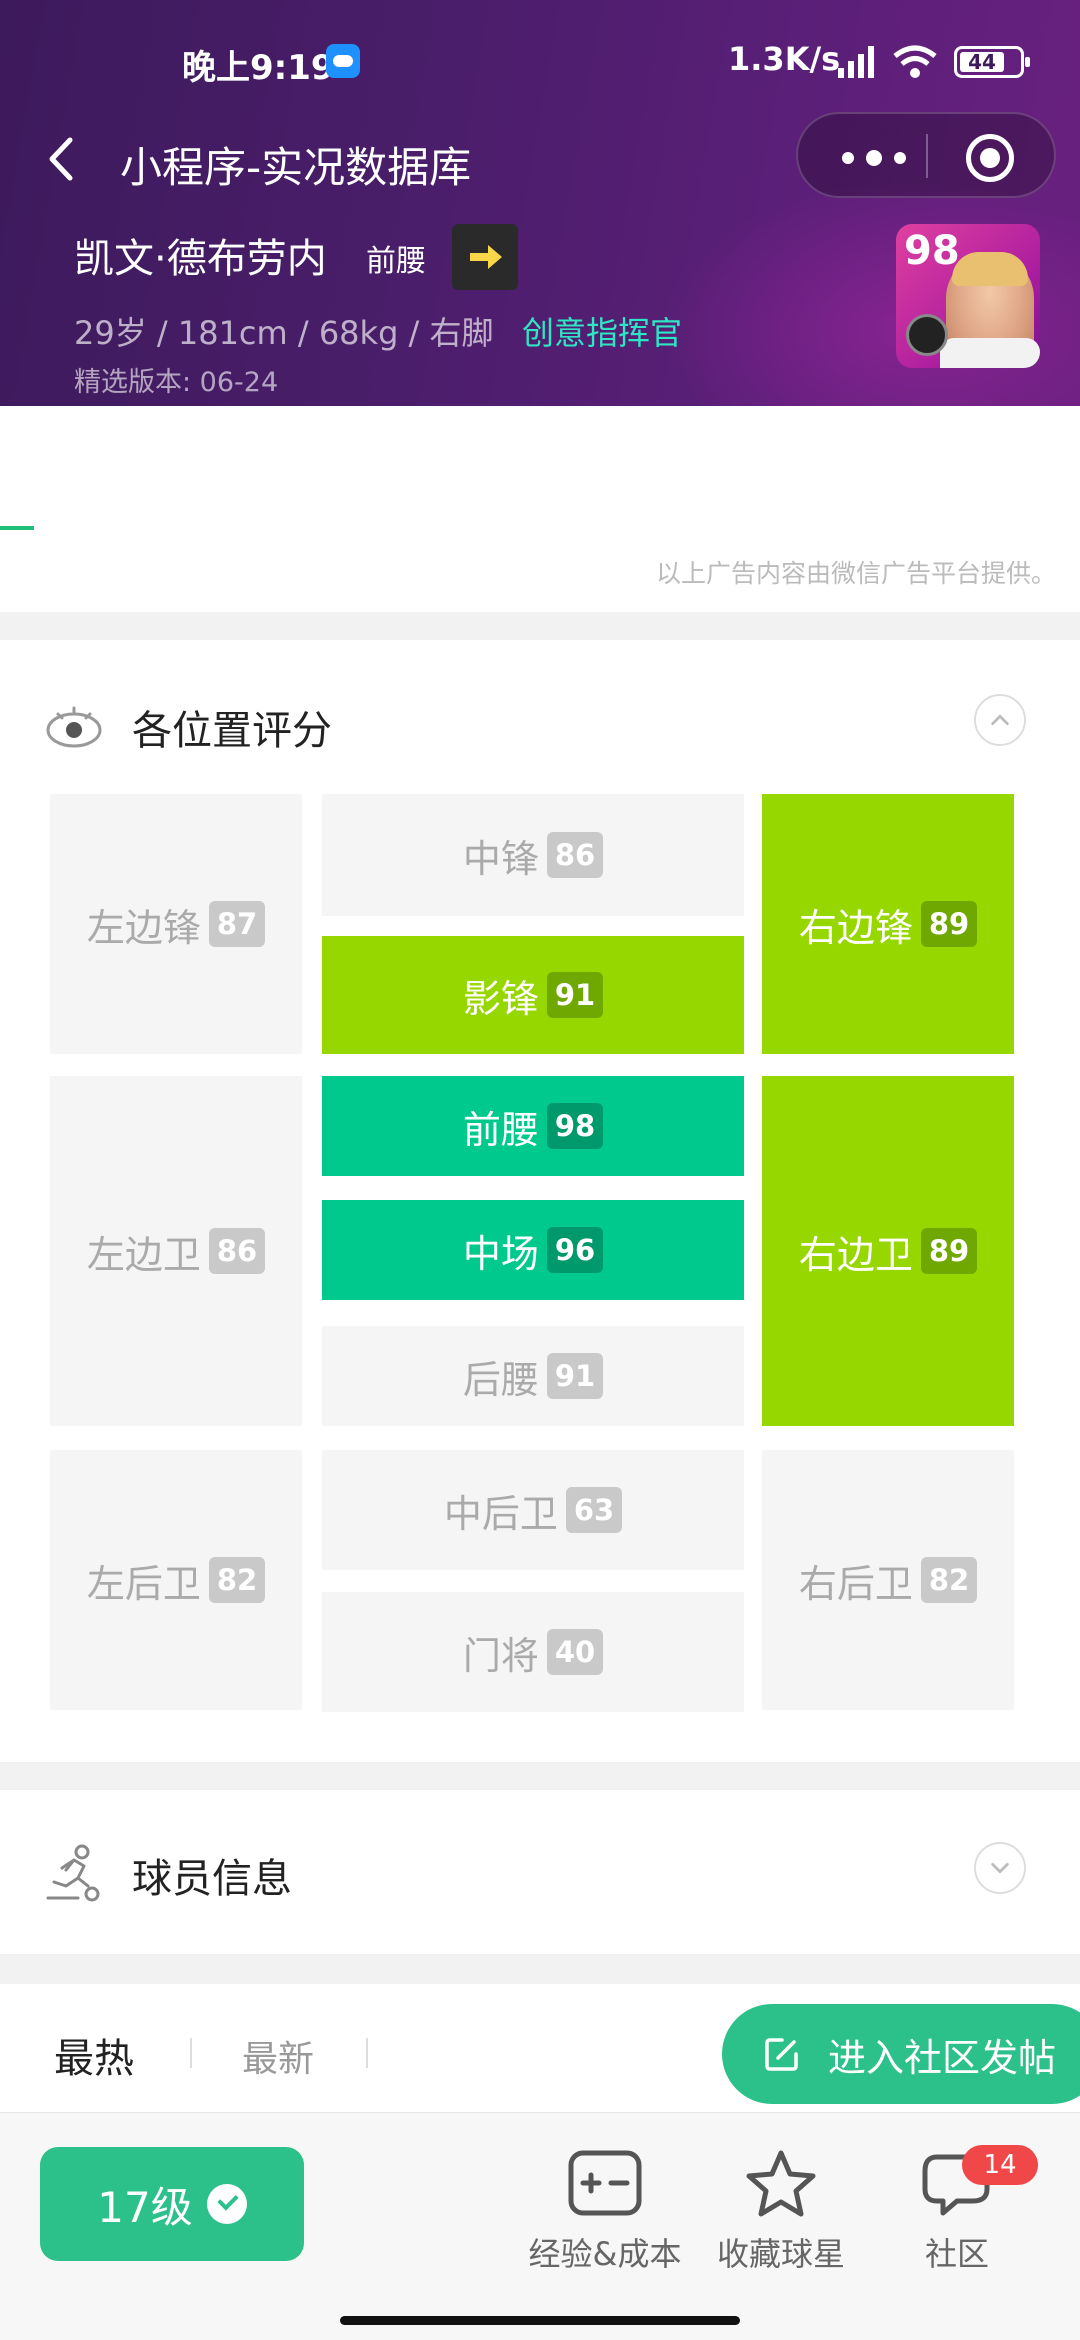  Describe the element at coordinates (878, 156) in the screenshot. I see `more-icon` at that location.